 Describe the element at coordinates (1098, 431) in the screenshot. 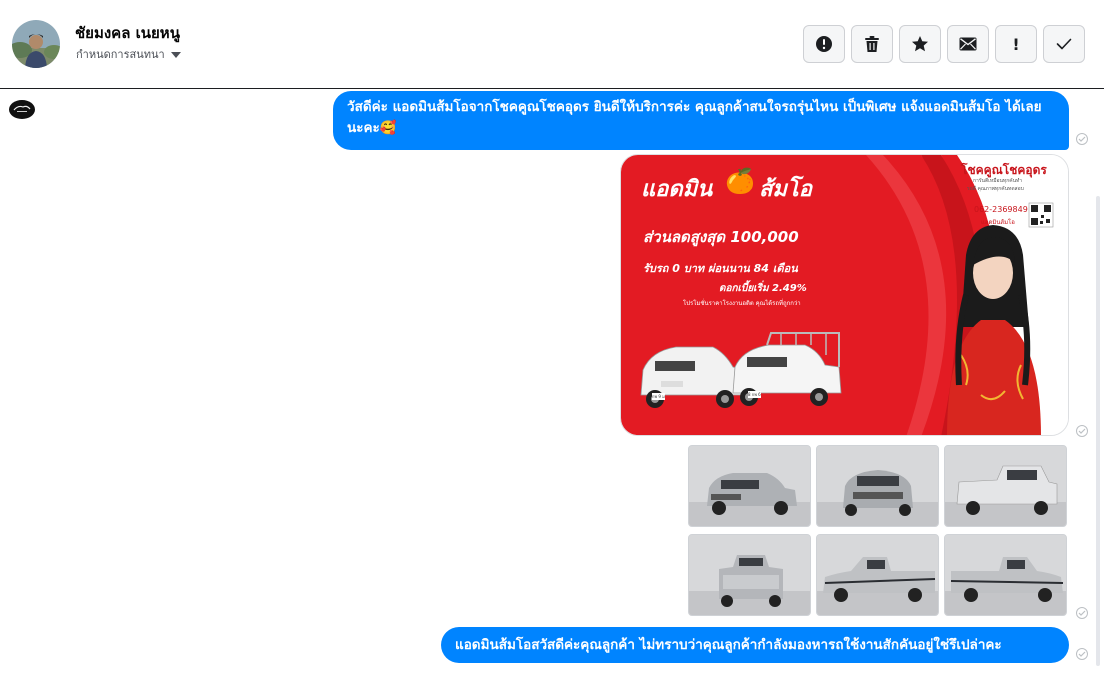

I see `message-list-scrollbar` at that location.